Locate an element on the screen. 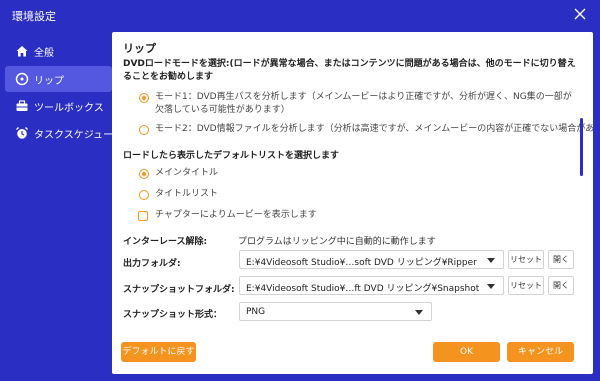 Image resolution: width=600 pixels, height=381 pixels. mode2-radio is located at coordinates (144, 130).